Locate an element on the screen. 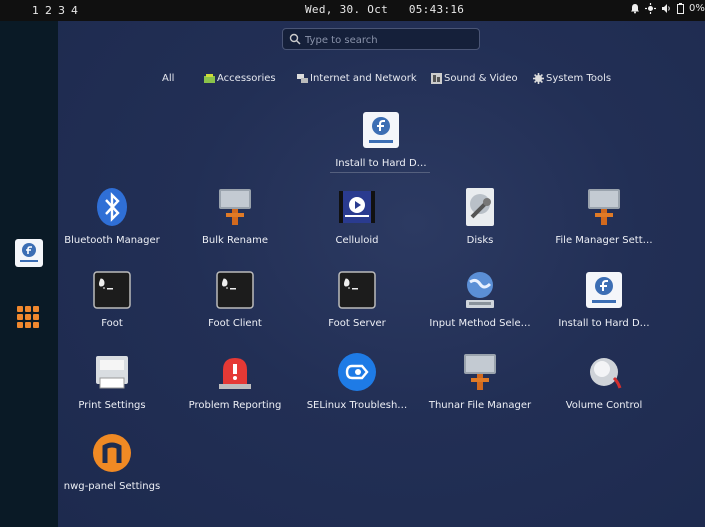  battery-icon is located at coordinates (680, 8).